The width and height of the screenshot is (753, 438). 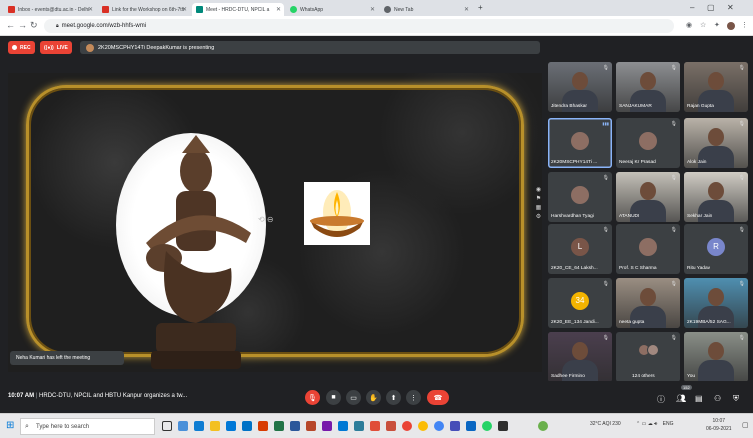 I want to click on participant-tile: 🎙︎ Neeraj Kr Prasad, so click(x=648, y=143).